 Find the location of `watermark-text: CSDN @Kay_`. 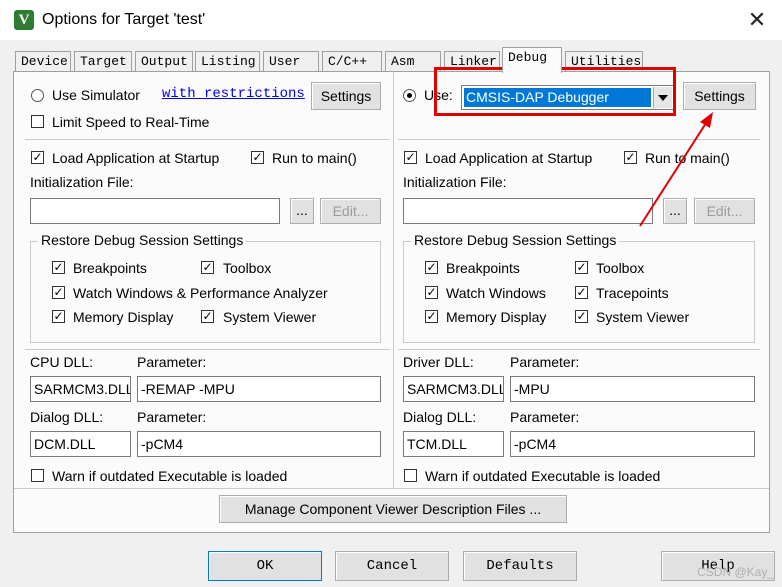

watermark-text: CSDN @Kay_ is located at coordinates (735, 572).